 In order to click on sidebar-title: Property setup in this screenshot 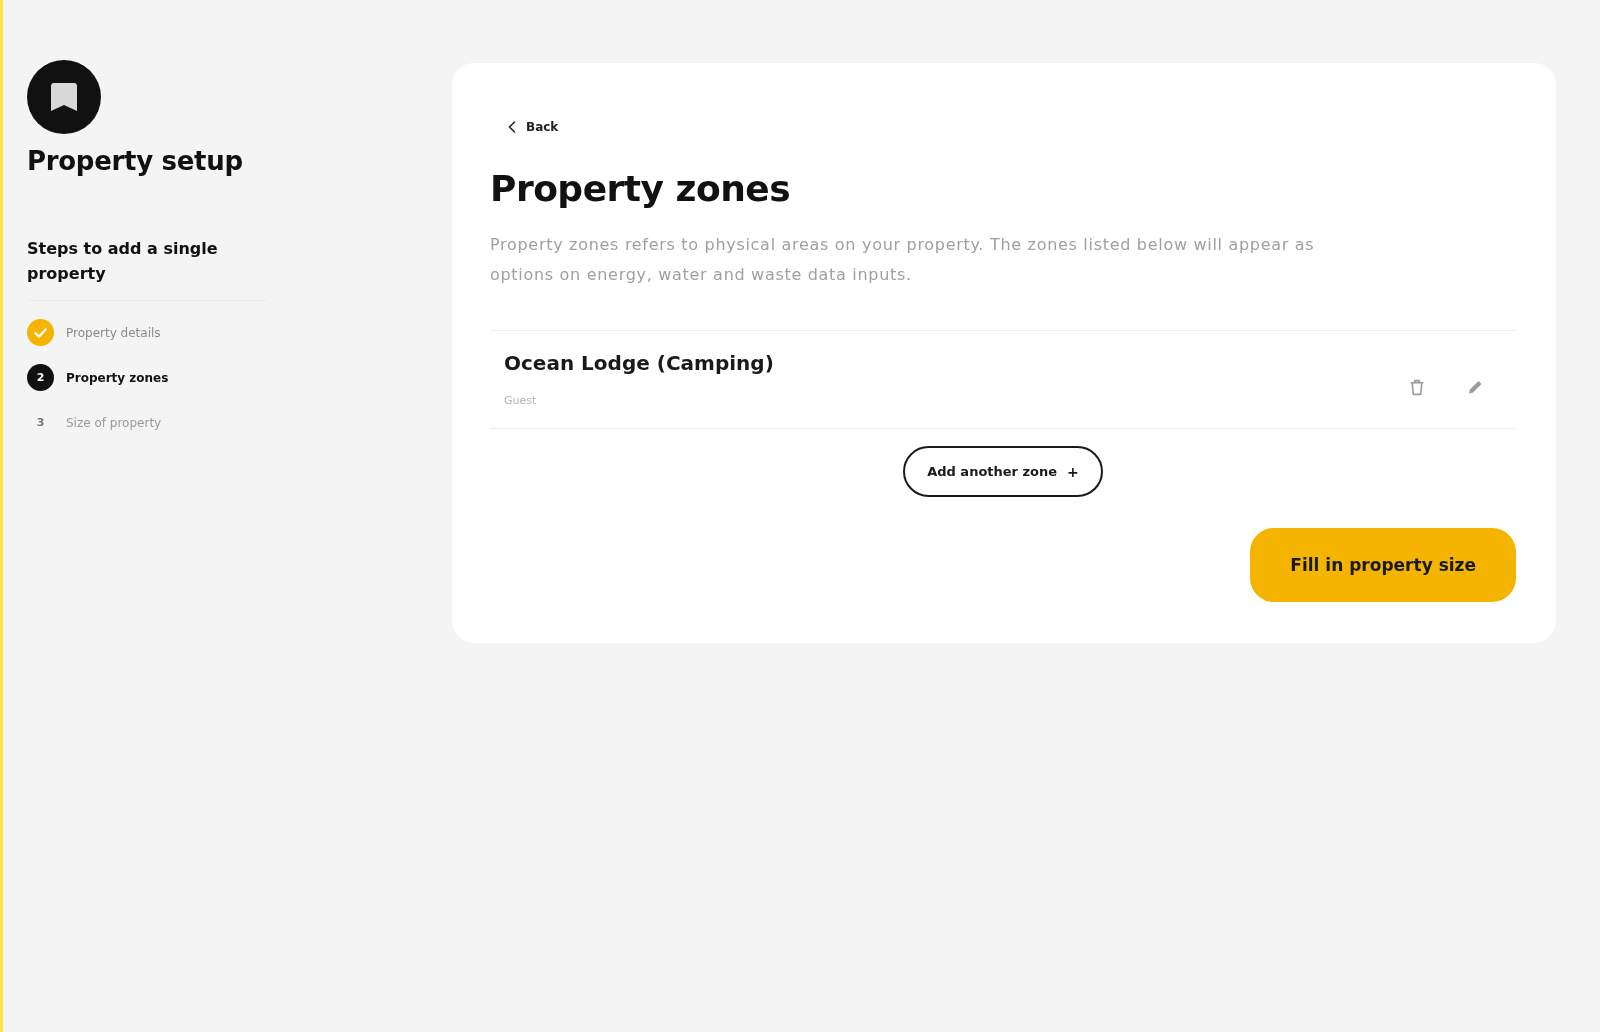, I will do `click(135, 161)`.